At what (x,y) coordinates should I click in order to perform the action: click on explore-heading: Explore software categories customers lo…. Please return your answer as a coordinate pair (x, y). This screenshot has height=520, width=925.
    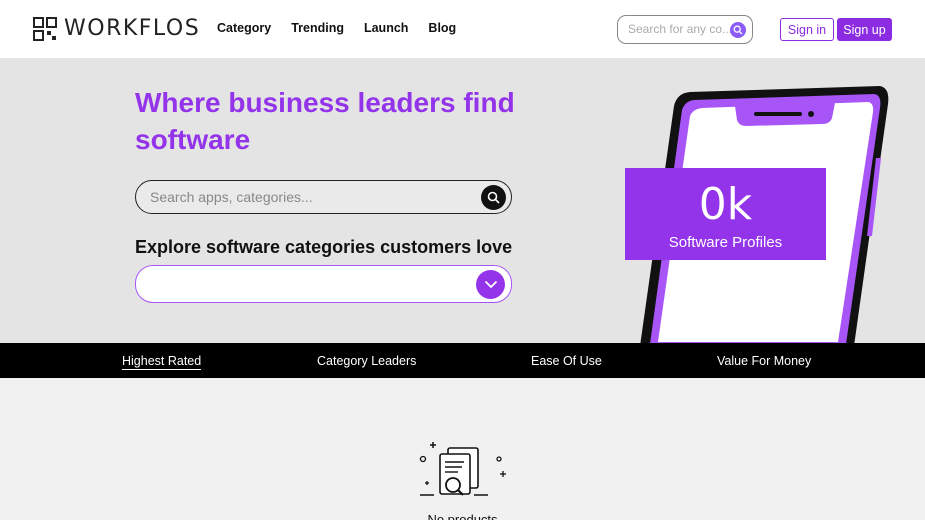
    Looking at the image, I should click on (324, 247).